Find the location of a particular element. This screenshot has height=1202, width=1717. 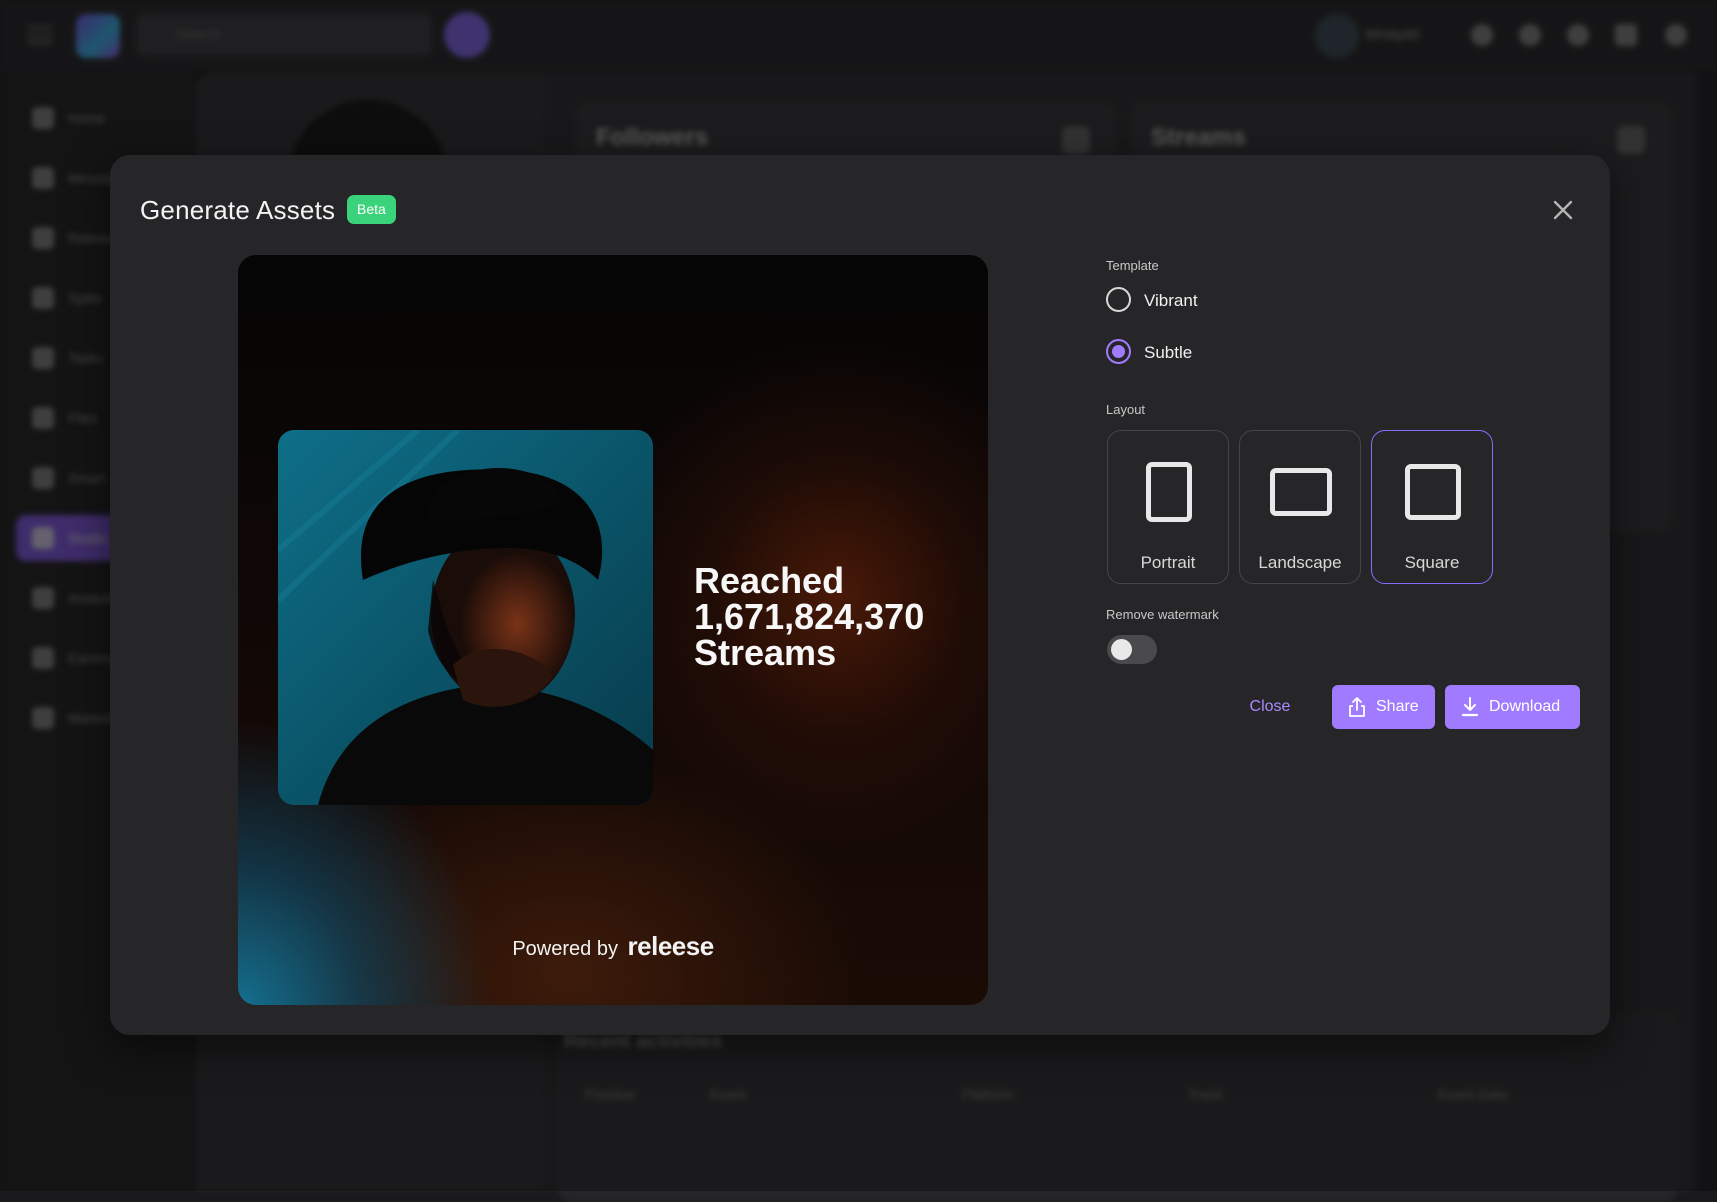

layout-option-portrait: Portrait is located at coordinates (1168, 507).